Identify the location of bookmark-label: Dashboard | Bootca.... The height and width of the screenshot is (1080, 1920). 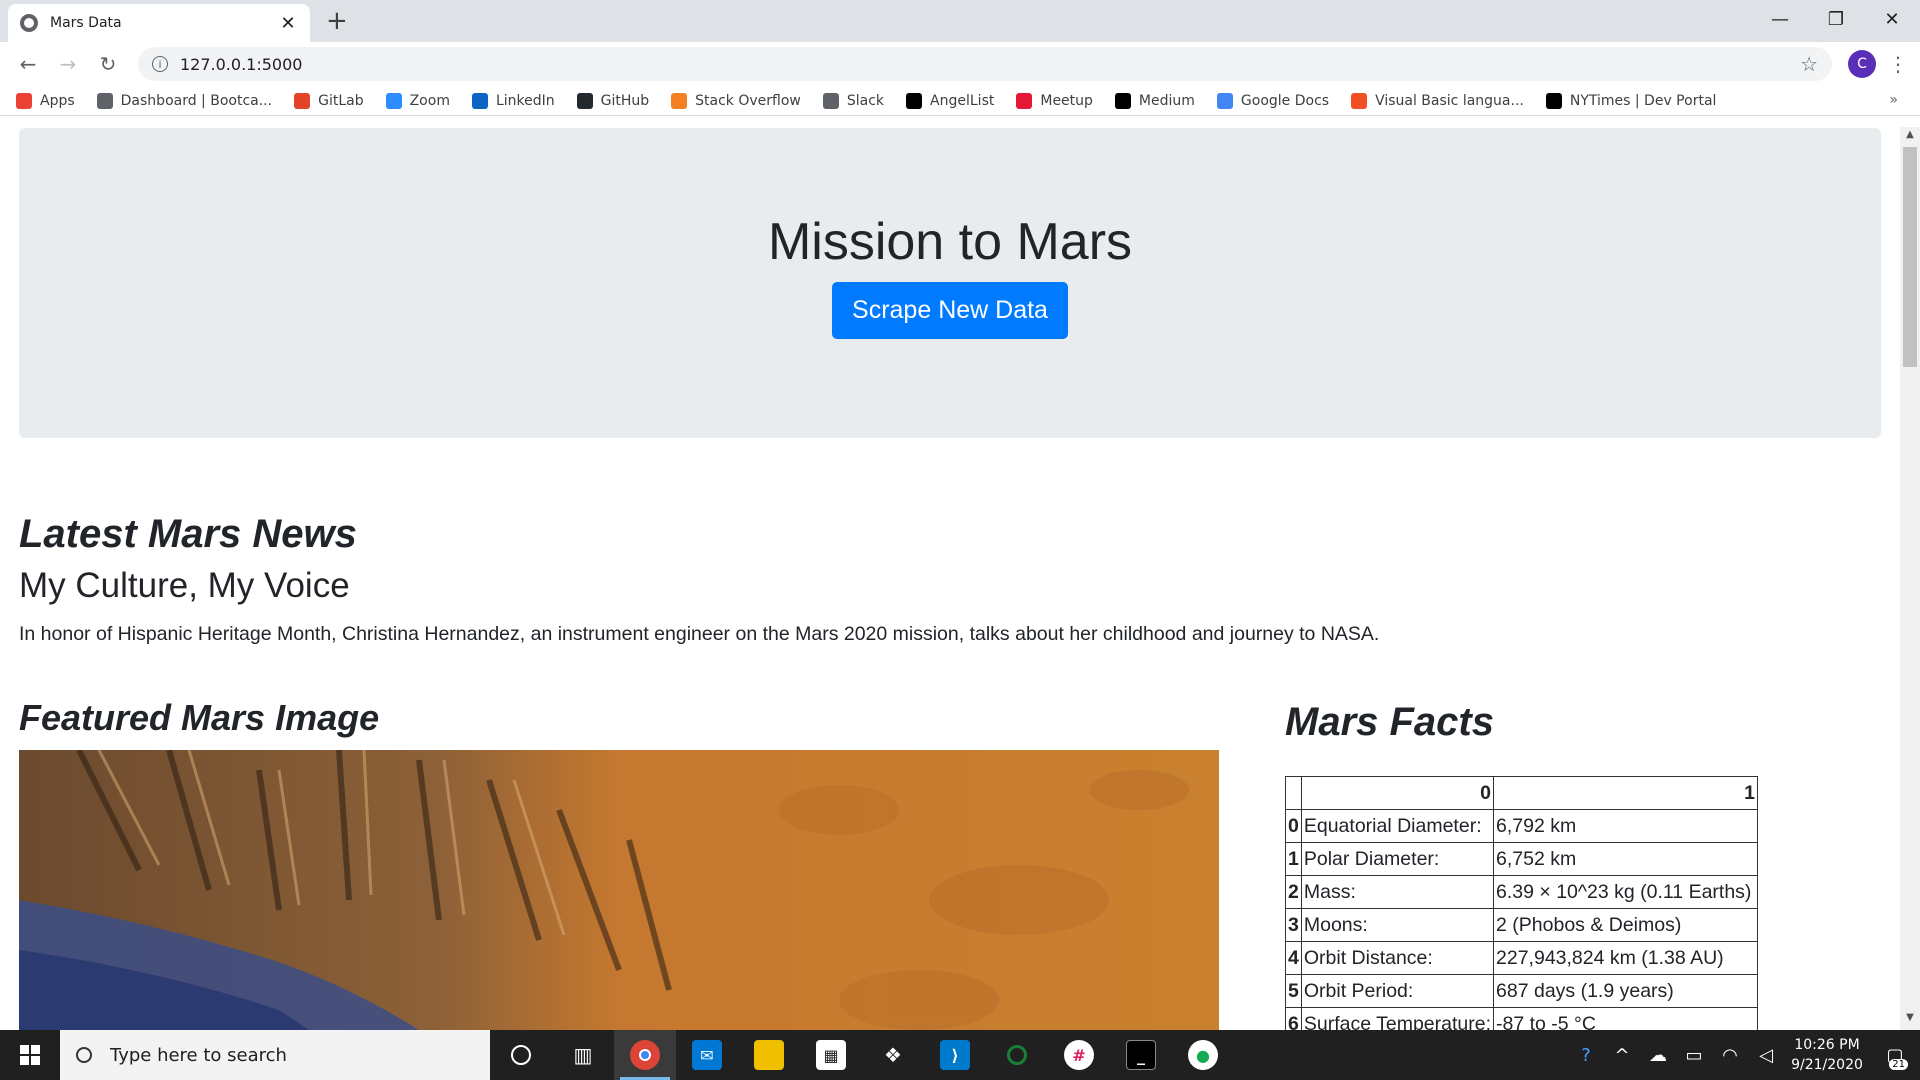
(196, 100).